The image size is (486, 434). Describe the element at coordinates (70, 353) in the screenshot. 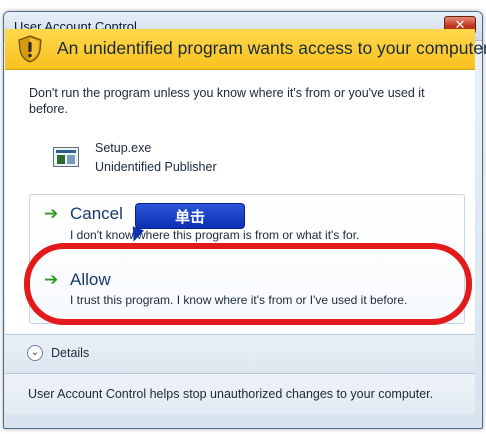

I see `details-label: Details` at that location.